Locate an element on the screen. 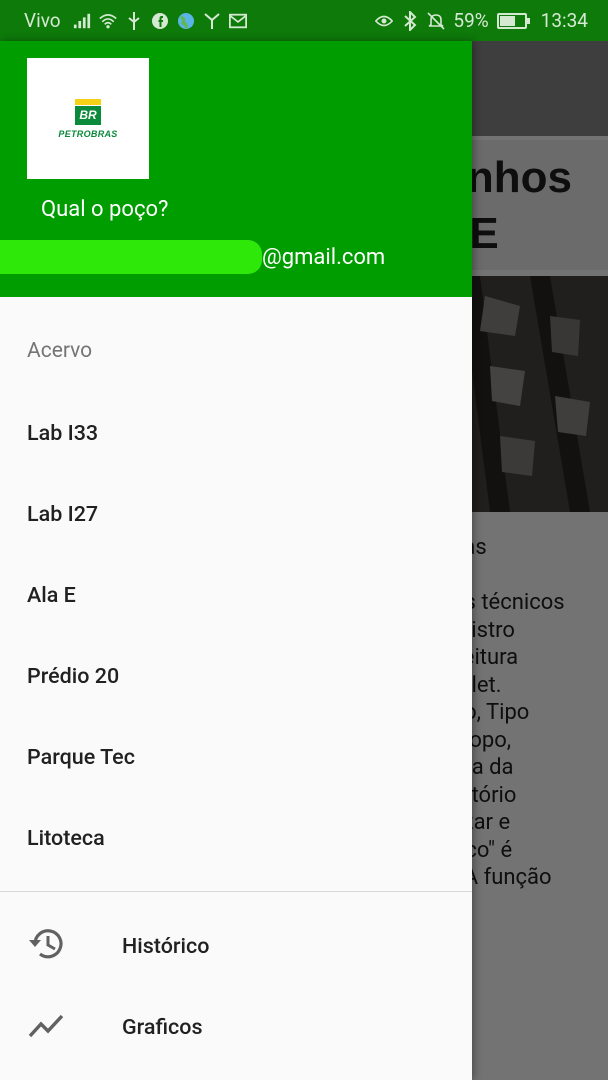  bluetooth-icon is located at coordinates (410, 20).